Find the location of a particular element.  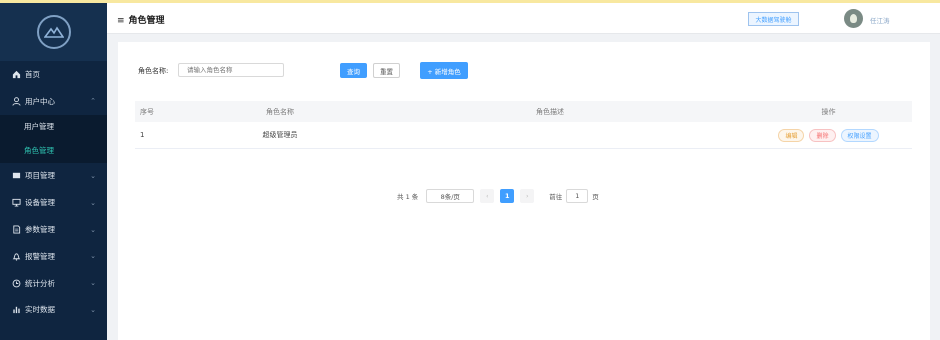

monitor-icon is located at coordinates (16, 203).